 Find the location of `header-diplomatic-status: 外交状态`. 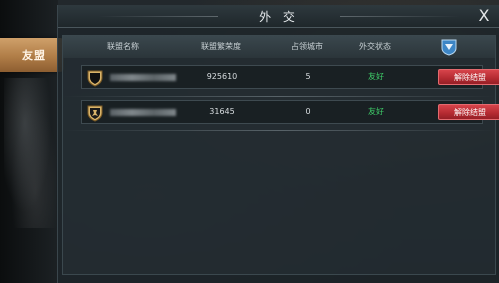

header-diplomatic-status: 外交状态 is located at coordinates (375, 46).